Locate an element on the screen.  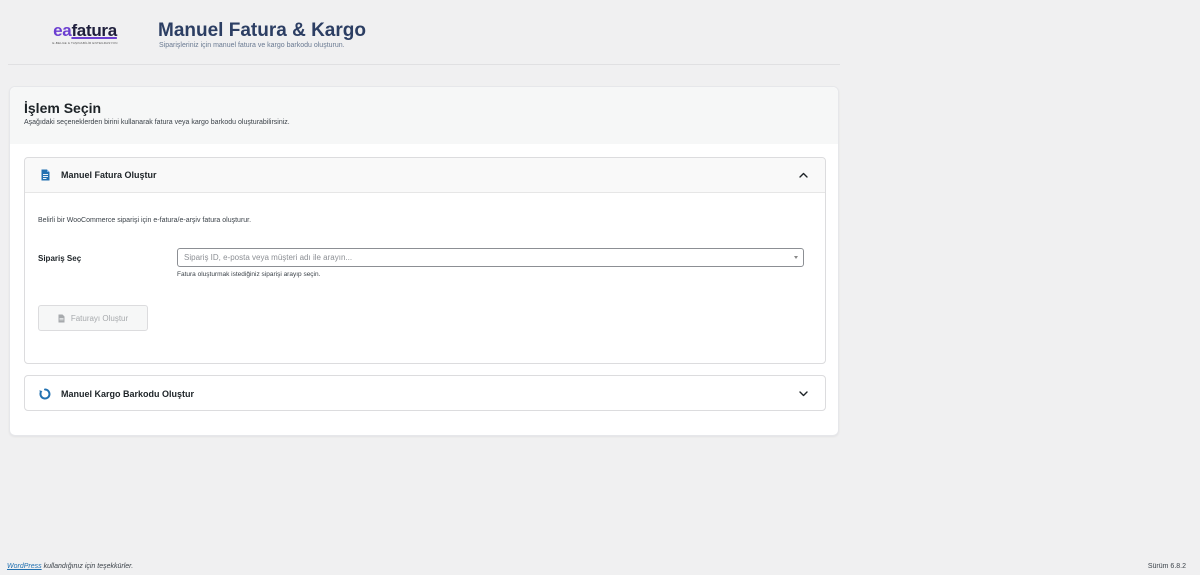
logo-wordmark: eafatura is located at coordinates (85, 30).